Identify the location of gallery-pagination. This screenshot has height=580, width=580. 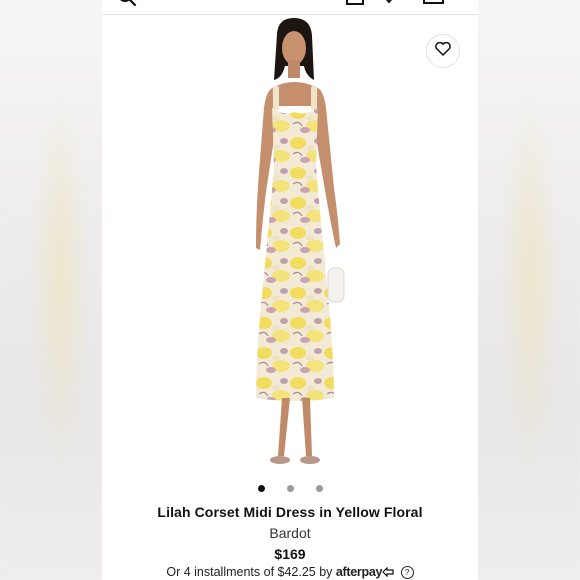
(290, 489).